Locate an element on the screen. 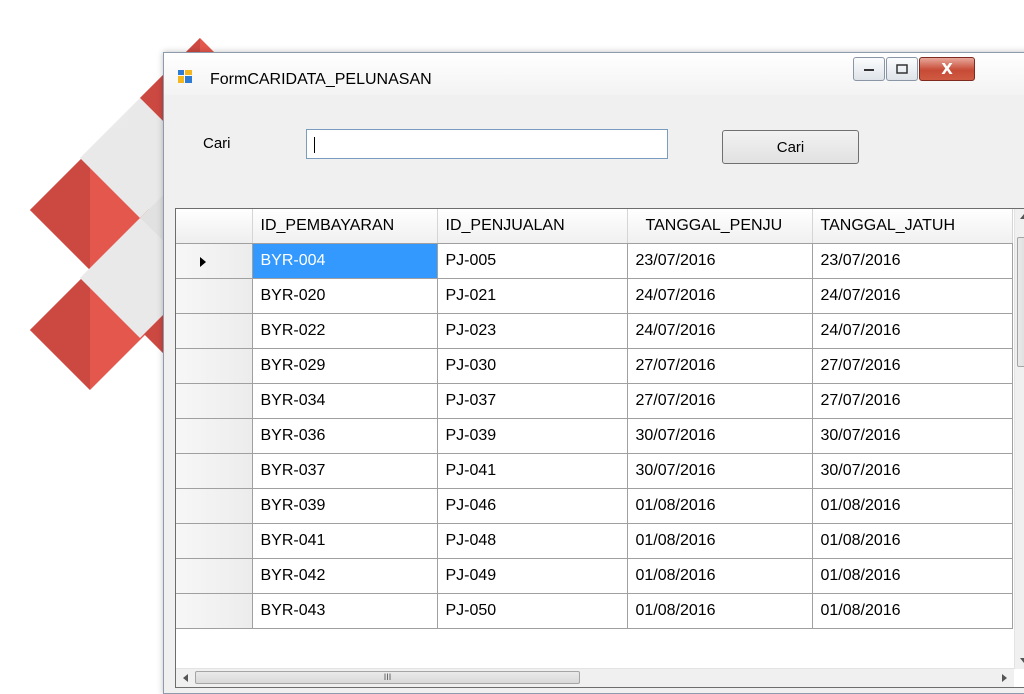 Image resolution: width=1024 pixels, height=694 pixels. header-corner is located at coordinates (214, 226).